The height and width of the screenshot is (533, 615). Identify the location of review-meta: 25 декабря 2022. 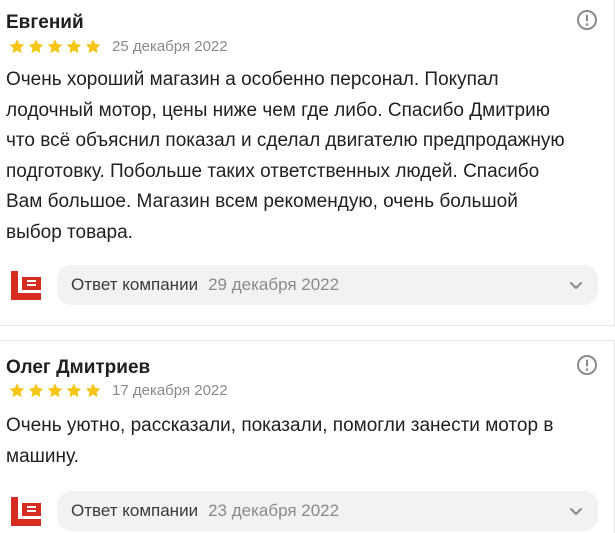
(118, 46).